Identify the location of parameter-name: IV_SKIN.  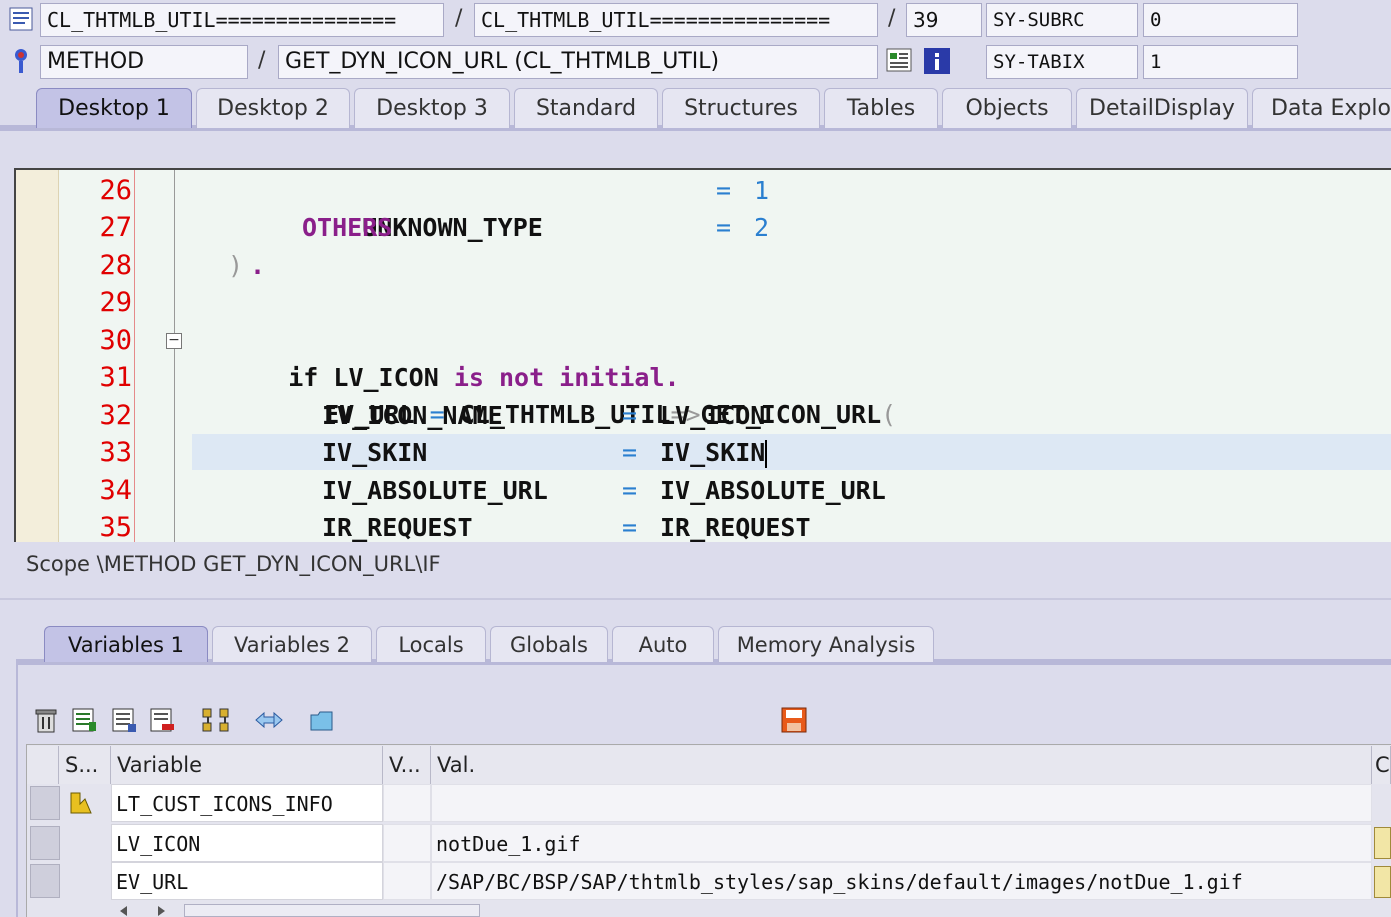
(375, 452).